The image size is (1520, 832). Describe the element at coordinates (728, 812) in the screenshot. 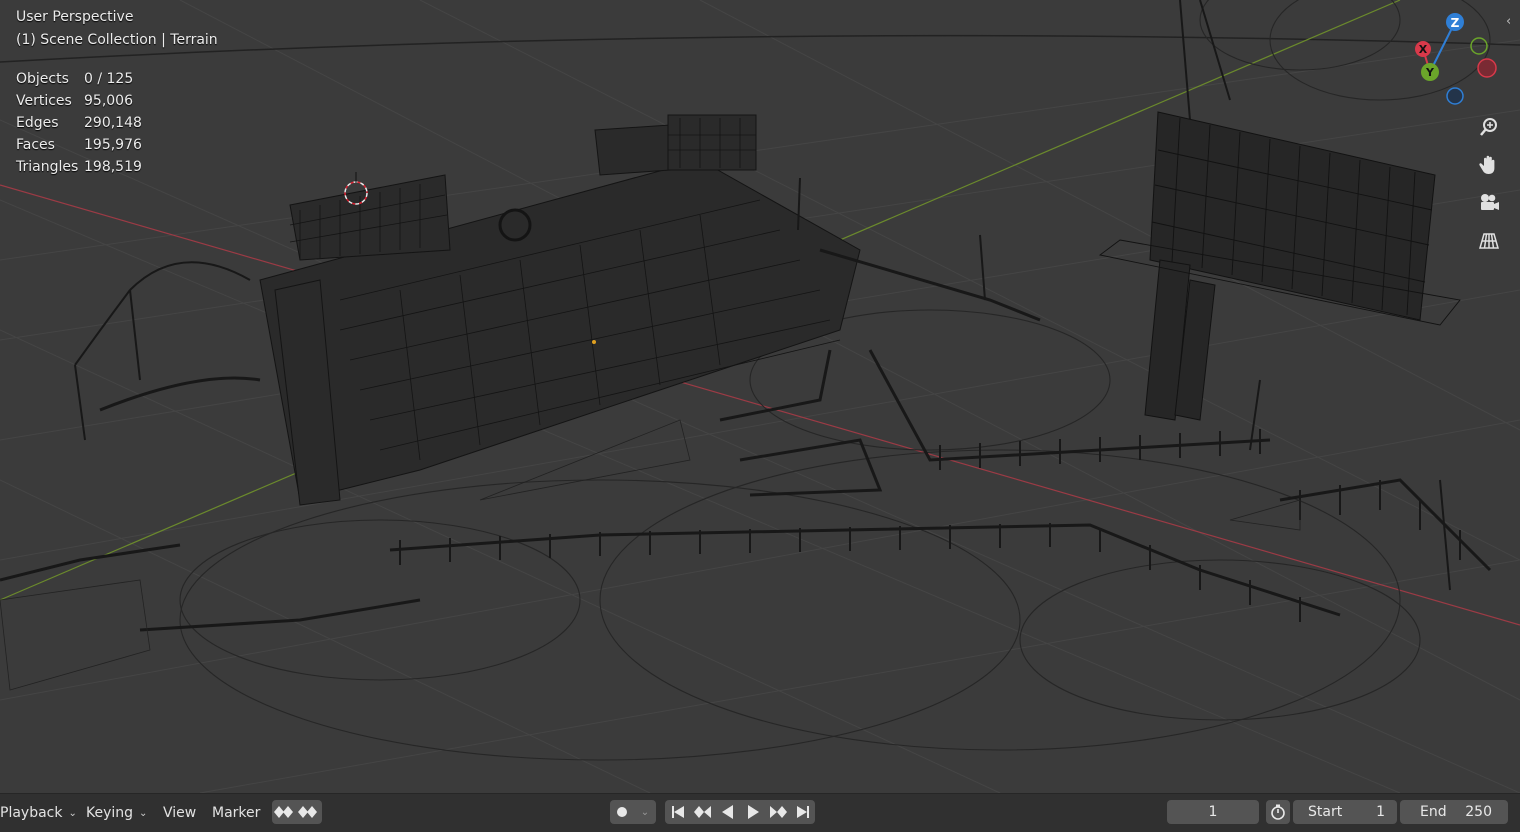

I see `play-reverse-icon` at that location.